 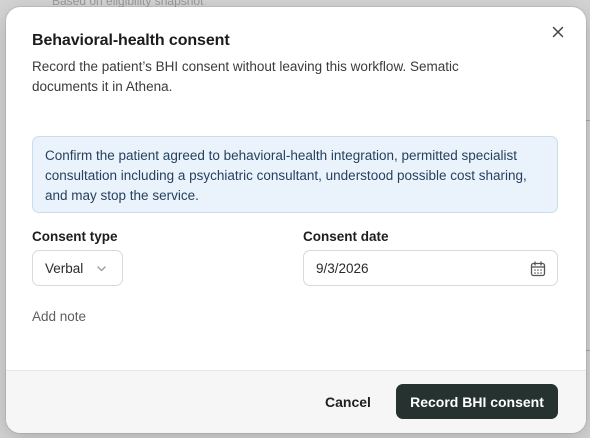 What do you see at coordinates (346, 236) in the screenshot?
I see `consent-date-label: Consent date` at bounding box center [346, 236].